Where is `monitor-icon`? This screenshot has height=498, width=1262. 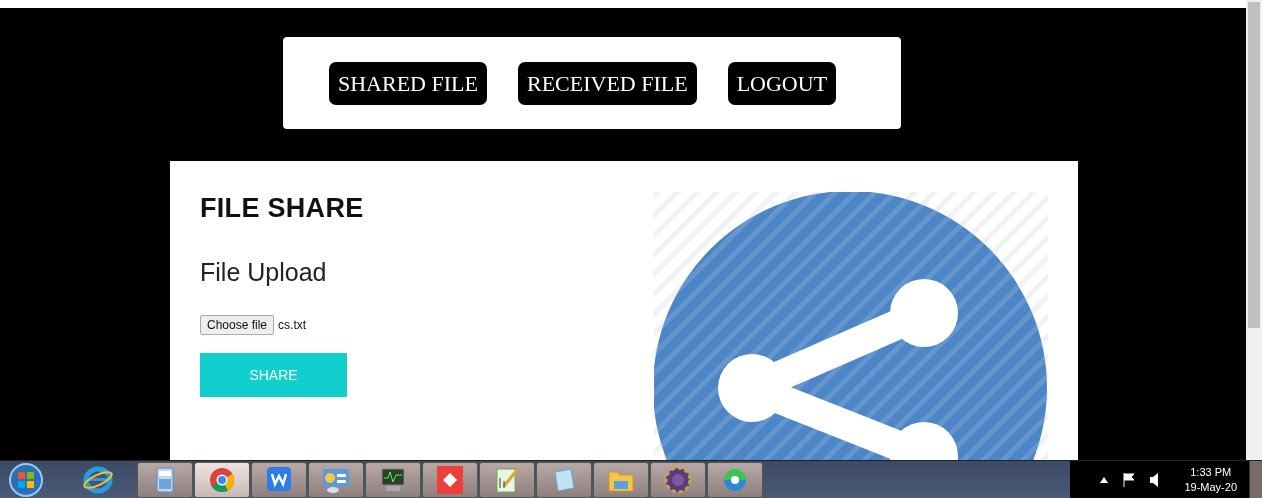 monitor-icon is located at coordinates (393, 479).